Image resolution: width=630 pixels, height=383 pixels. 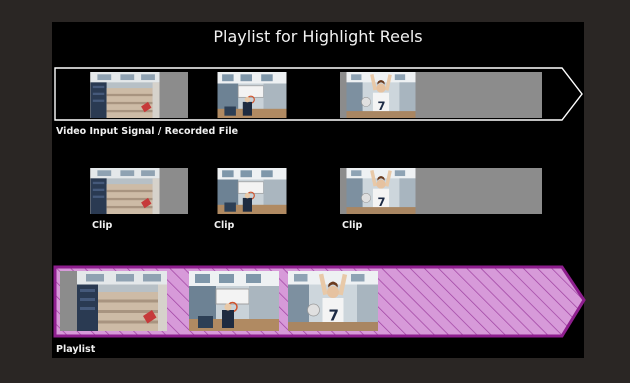 I want to click on playlist-label: Playlist, so click(x=76, y=349).